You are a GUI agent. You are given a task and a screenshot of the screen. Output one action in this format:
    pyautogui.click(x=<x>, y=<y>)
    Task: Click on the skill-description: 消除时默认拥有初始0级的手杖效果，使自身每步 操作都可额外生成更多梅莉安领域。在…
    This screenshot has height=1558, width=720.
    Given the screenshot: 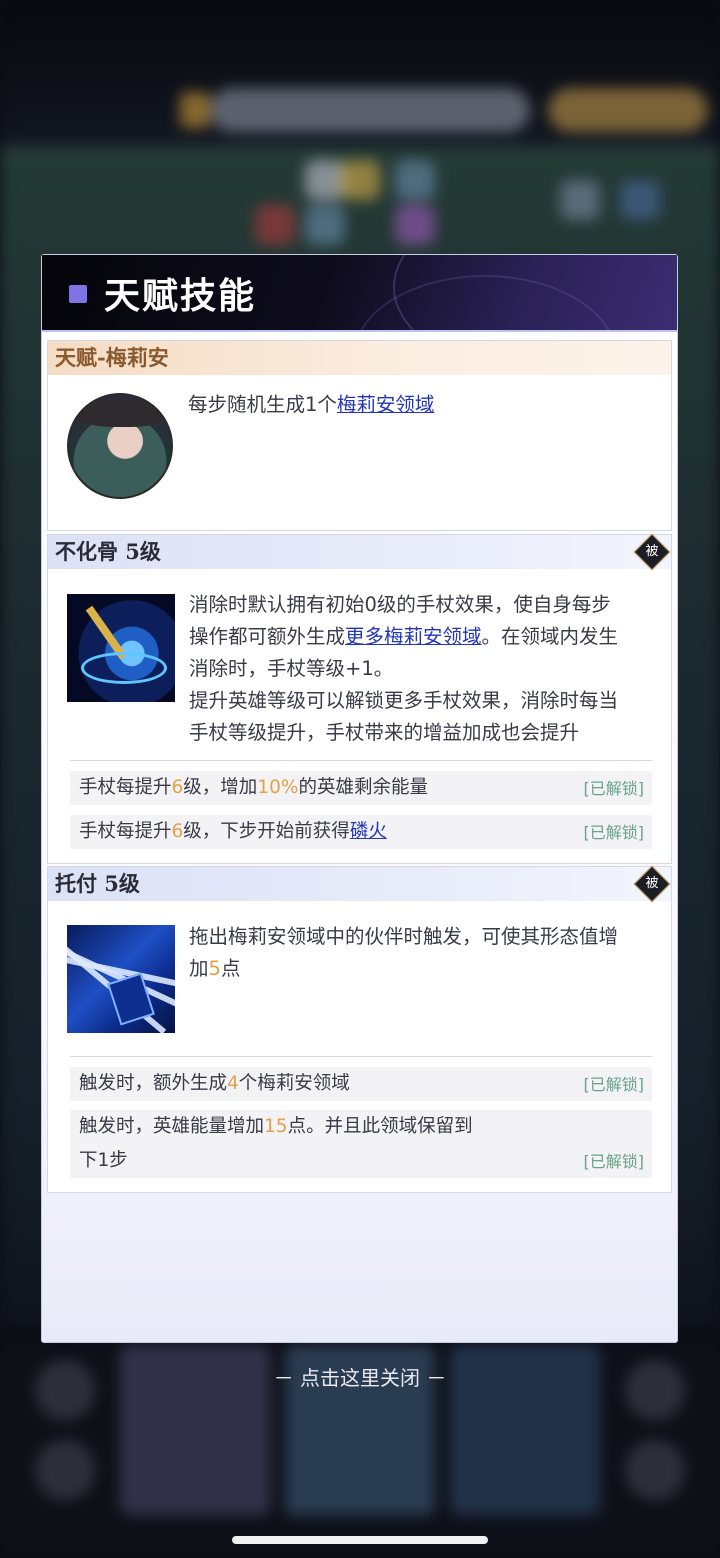 What is the action you would take?
    pyautogui.click(x=404, y=668)
    